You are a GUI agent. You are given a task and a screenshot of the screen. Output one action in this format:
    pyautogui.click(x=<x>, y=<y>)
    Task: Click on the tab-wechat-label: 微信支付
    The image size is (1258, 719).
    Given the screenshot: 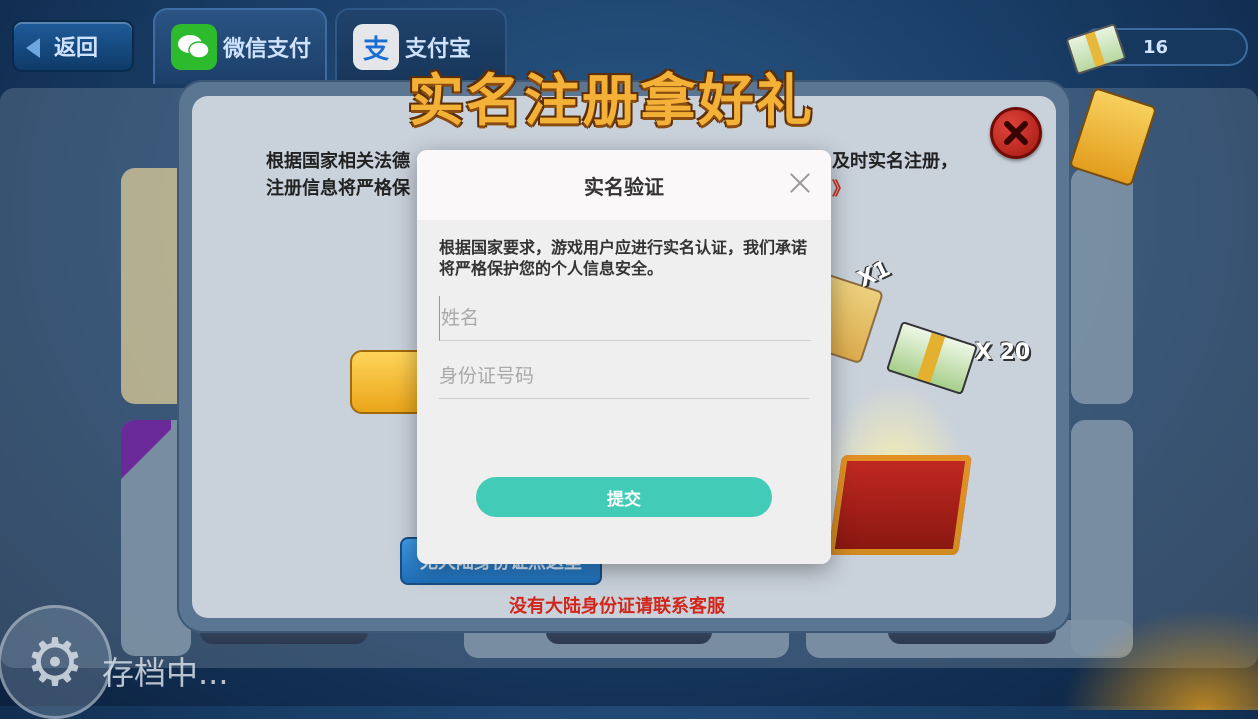 What is the action you would take?
    pyautogui.click(x=267, y=49)
    